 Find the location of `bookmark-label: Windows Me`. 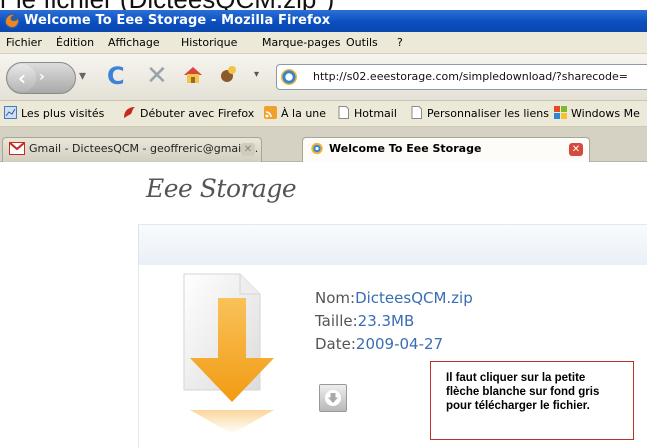

bookmark-label: Windows Me is located at coordinates (605, 113).